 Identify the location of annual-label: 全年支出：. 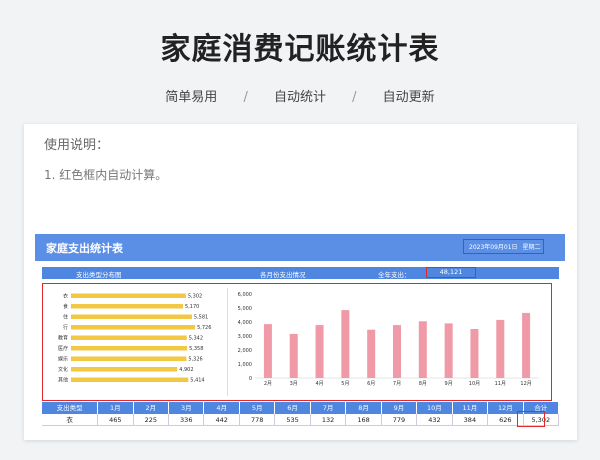
(394, 275).